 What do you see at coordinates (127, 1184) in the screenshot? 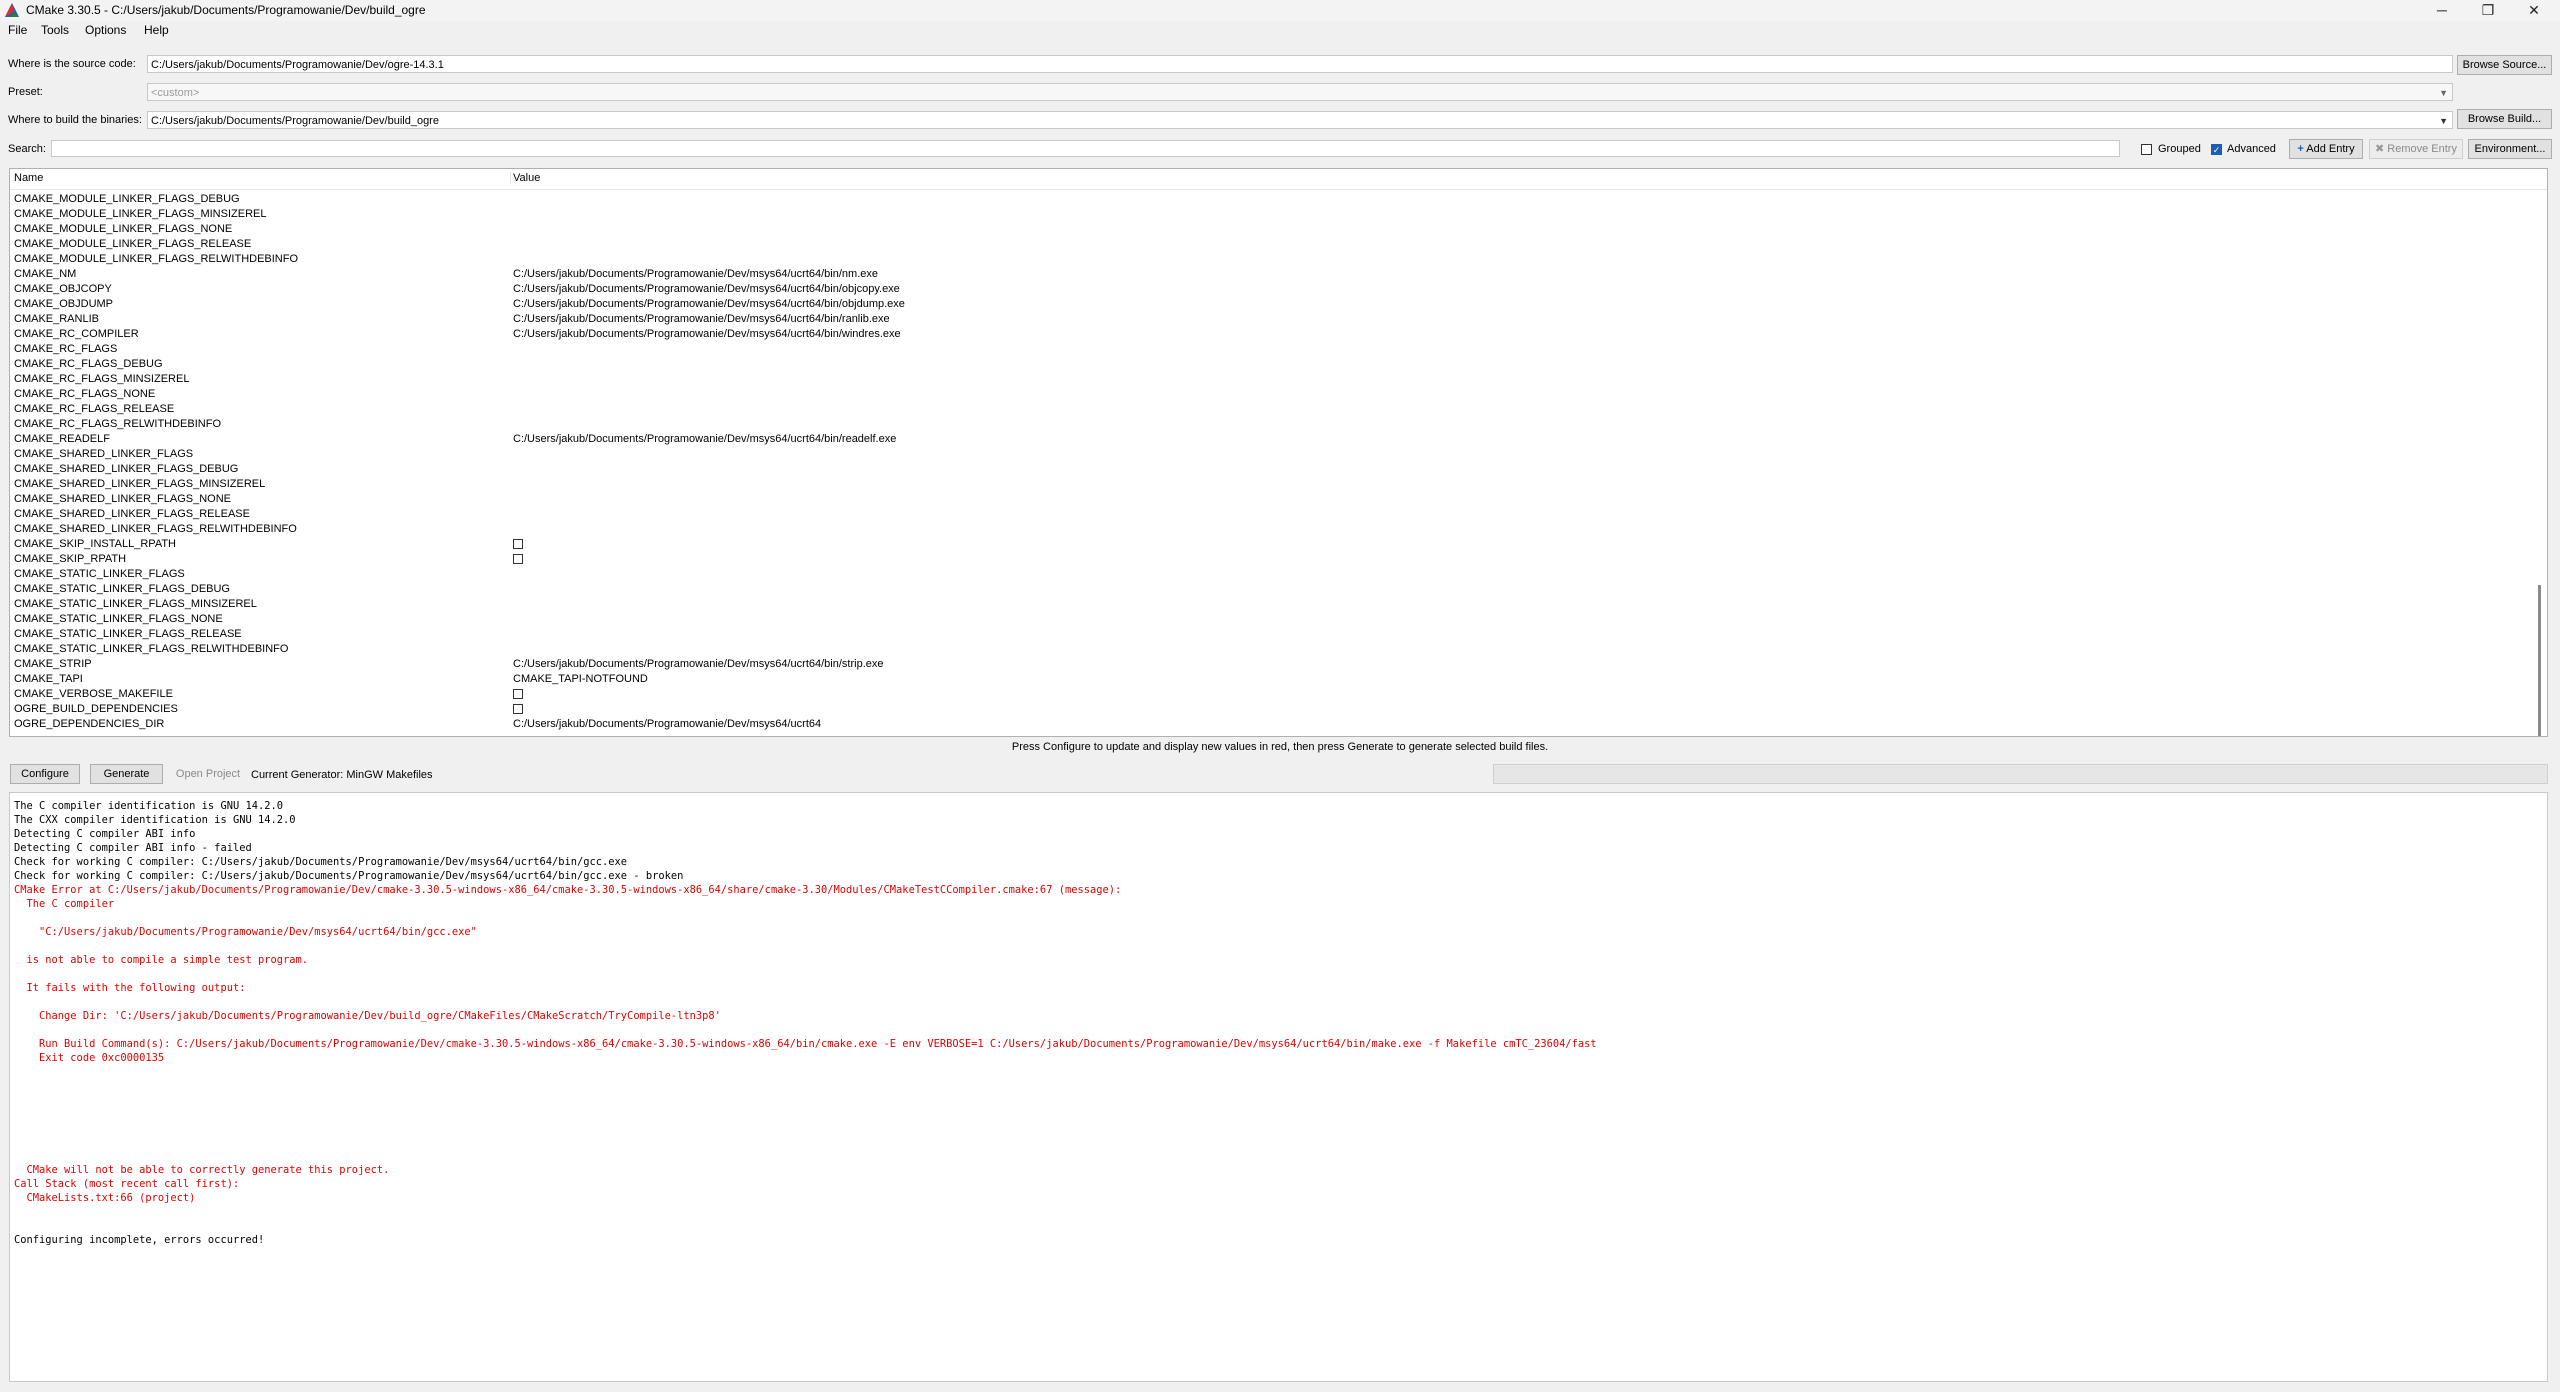
I see `error-log-line: Call Stack (most recent call first):` at bounding box center [127, 1184].